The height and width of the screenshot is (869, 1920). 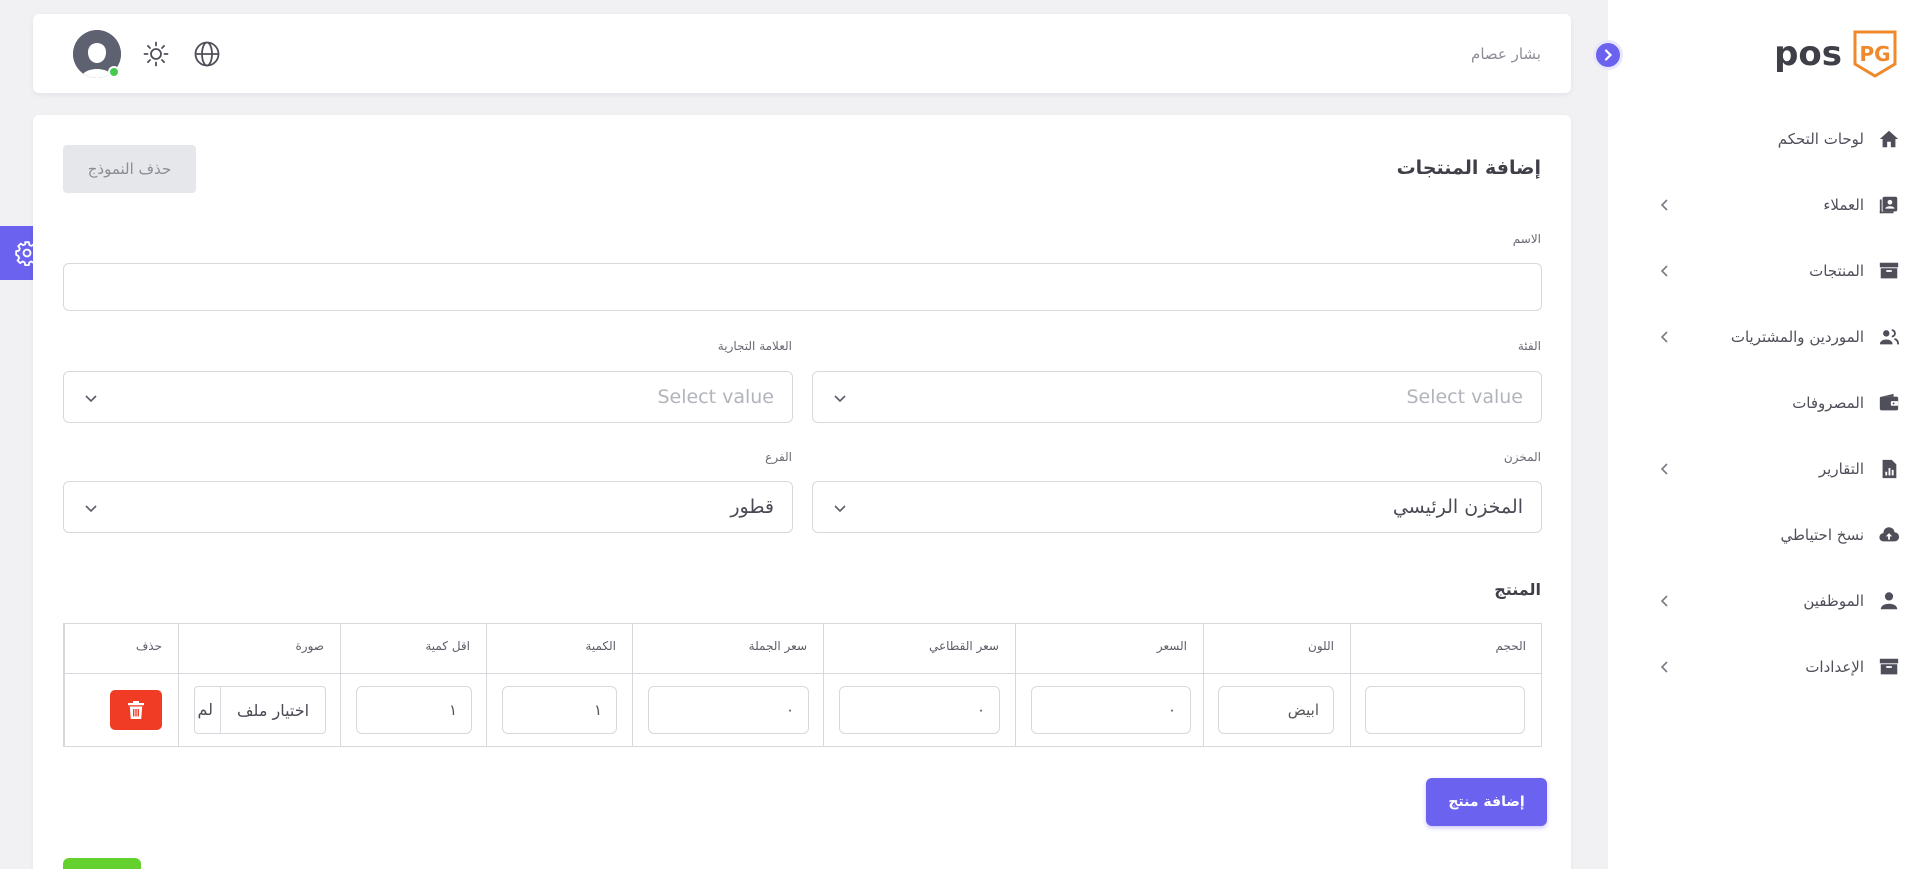 I want to click on table-header-price: السعر, so click(x=1171, y=646).